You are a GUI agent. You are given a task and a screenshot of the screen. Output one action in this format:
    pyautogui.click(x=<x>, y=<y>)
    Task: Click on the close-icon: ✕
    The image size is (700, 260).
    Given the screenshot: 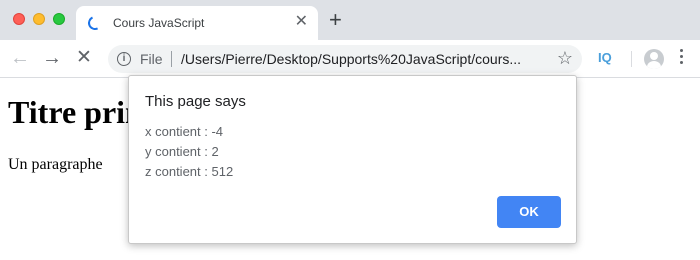 What is the action you would take?
    pyautogui.click(x=301, y=22)
    